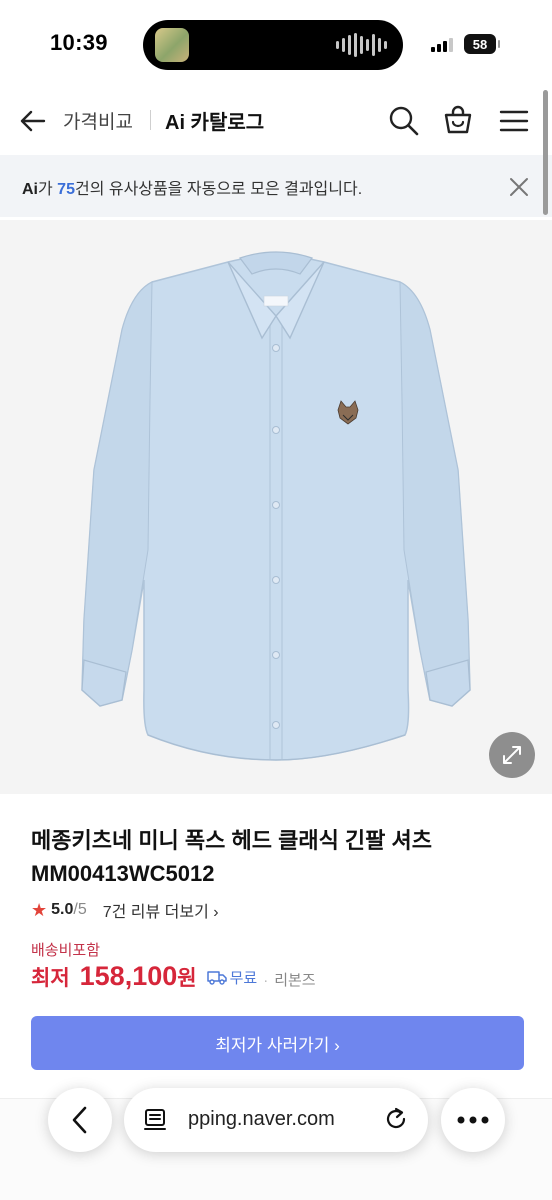  Describe the element at coordinates (215, 123) in the screenshot. I see `page-title: Ai 카탈로그` at that location.